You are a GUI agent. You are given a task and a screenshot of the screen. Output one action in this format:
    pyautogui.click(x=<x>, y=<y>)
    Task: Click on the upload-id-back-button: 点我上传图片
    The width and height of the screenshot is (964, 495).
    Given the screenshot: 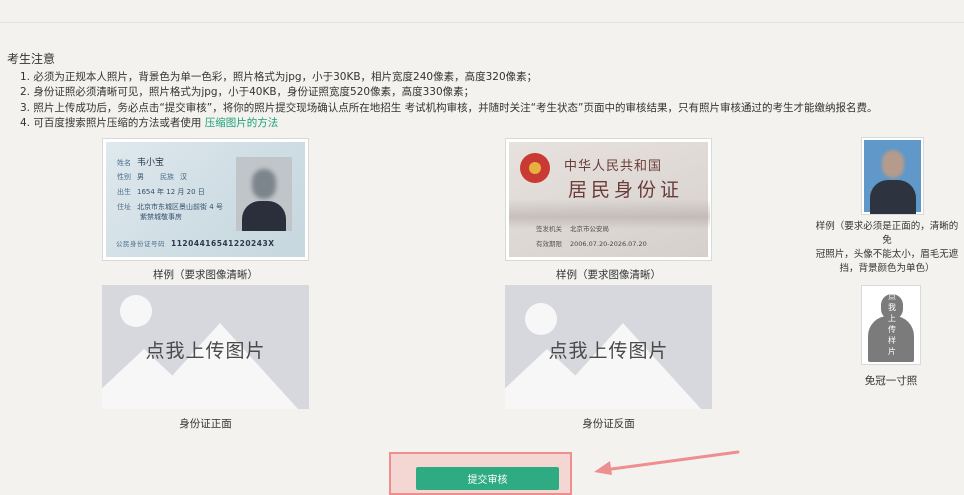 What is the action you would take?
    pyautogui.click(x=608, y=347)
    